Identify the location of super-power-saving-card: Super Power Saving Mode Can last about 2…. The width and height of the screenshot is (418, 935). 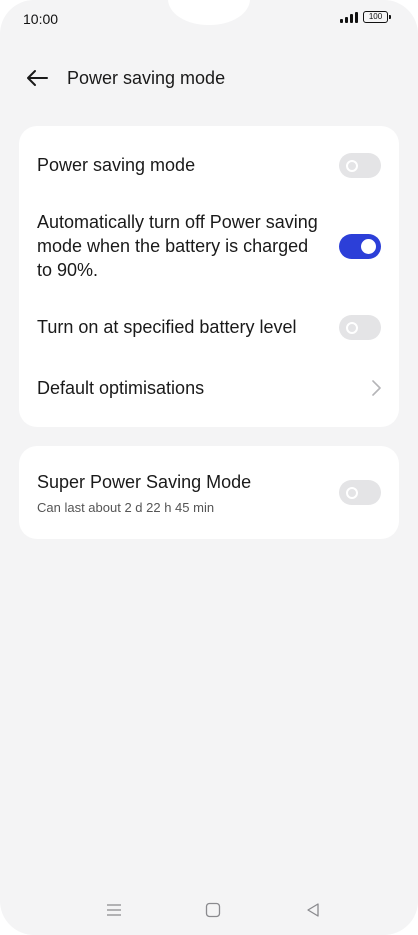
(209, 492).